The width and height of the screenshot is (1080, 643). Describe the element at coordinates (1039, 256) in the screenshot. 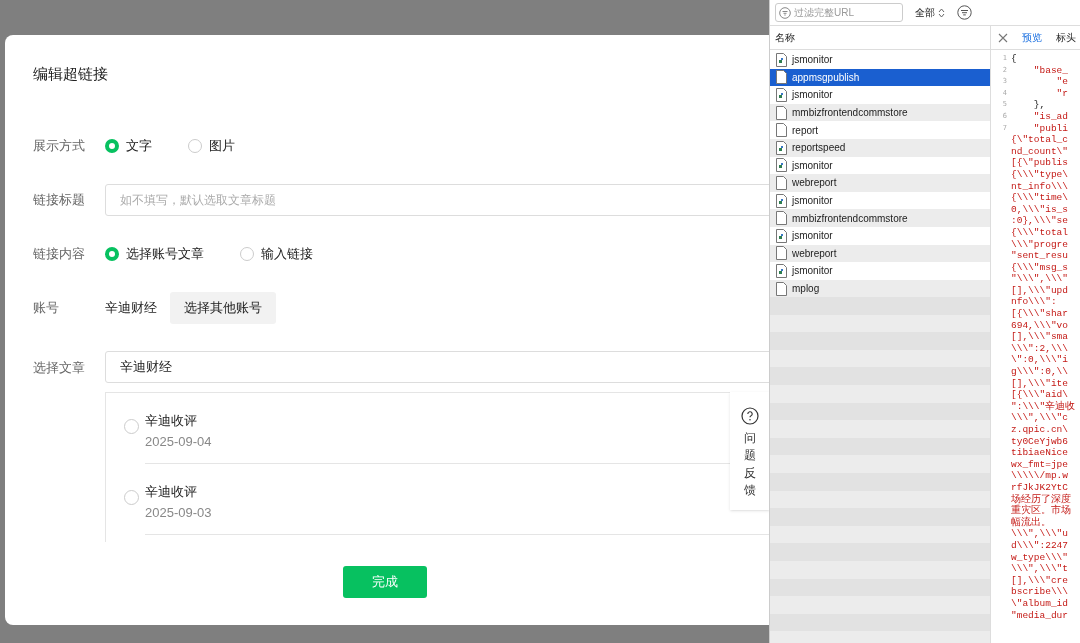

I see `code-line: "sent_resu` at that location.